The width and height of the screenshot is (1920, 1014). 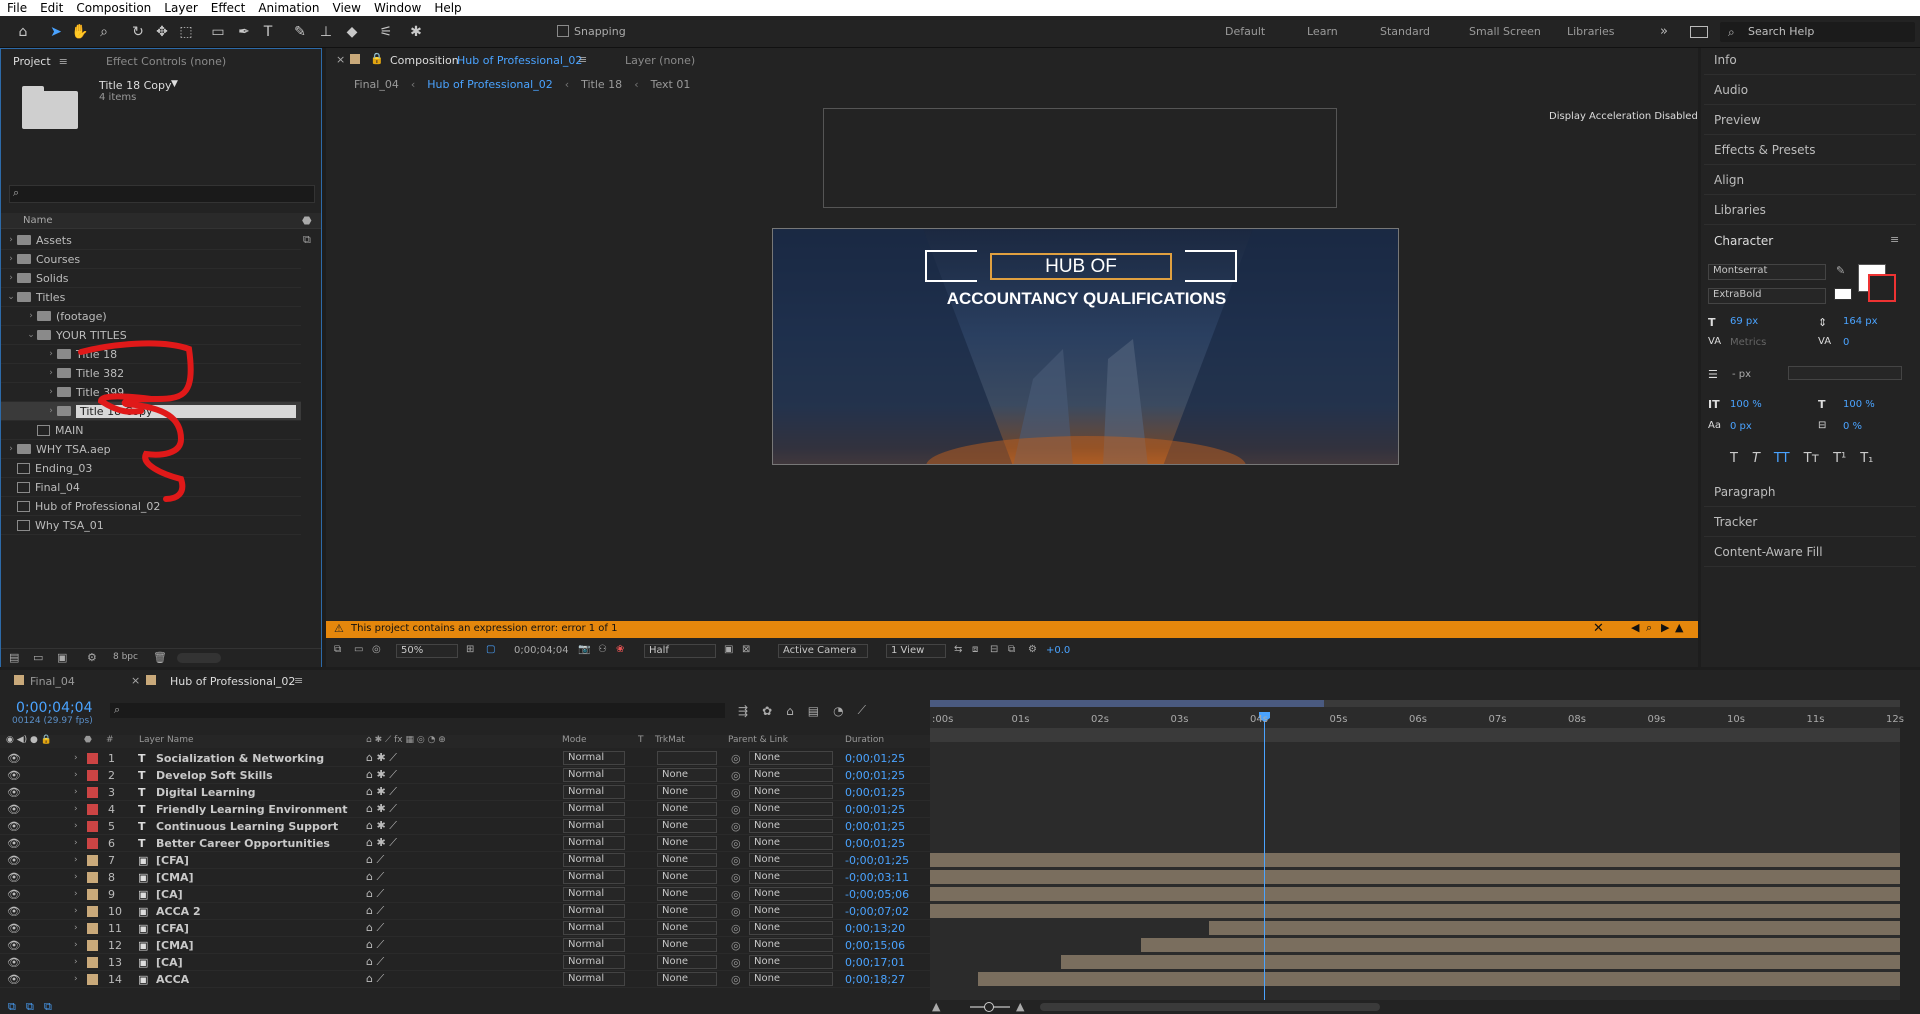 I want to click on panel-libraries: Libraries, so click(x=1740, y=210).